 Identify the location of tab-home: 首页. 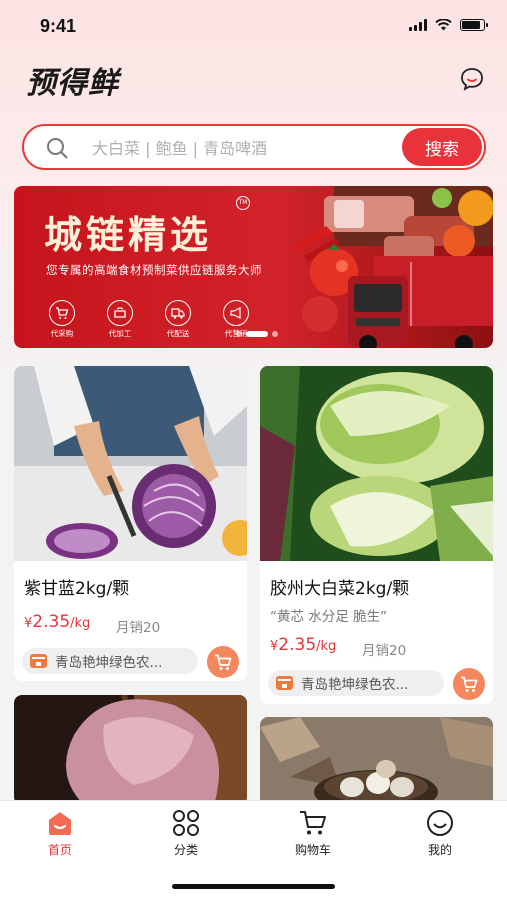
(60, 833).